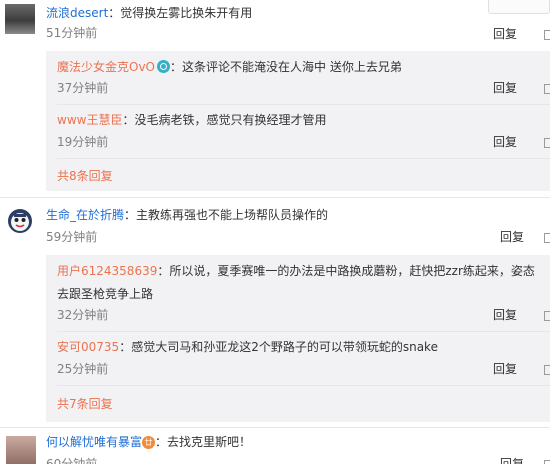 This screenshot has width=550, height=464. I want to click on more-replies-link: 共8条回复, so click(85, 176).